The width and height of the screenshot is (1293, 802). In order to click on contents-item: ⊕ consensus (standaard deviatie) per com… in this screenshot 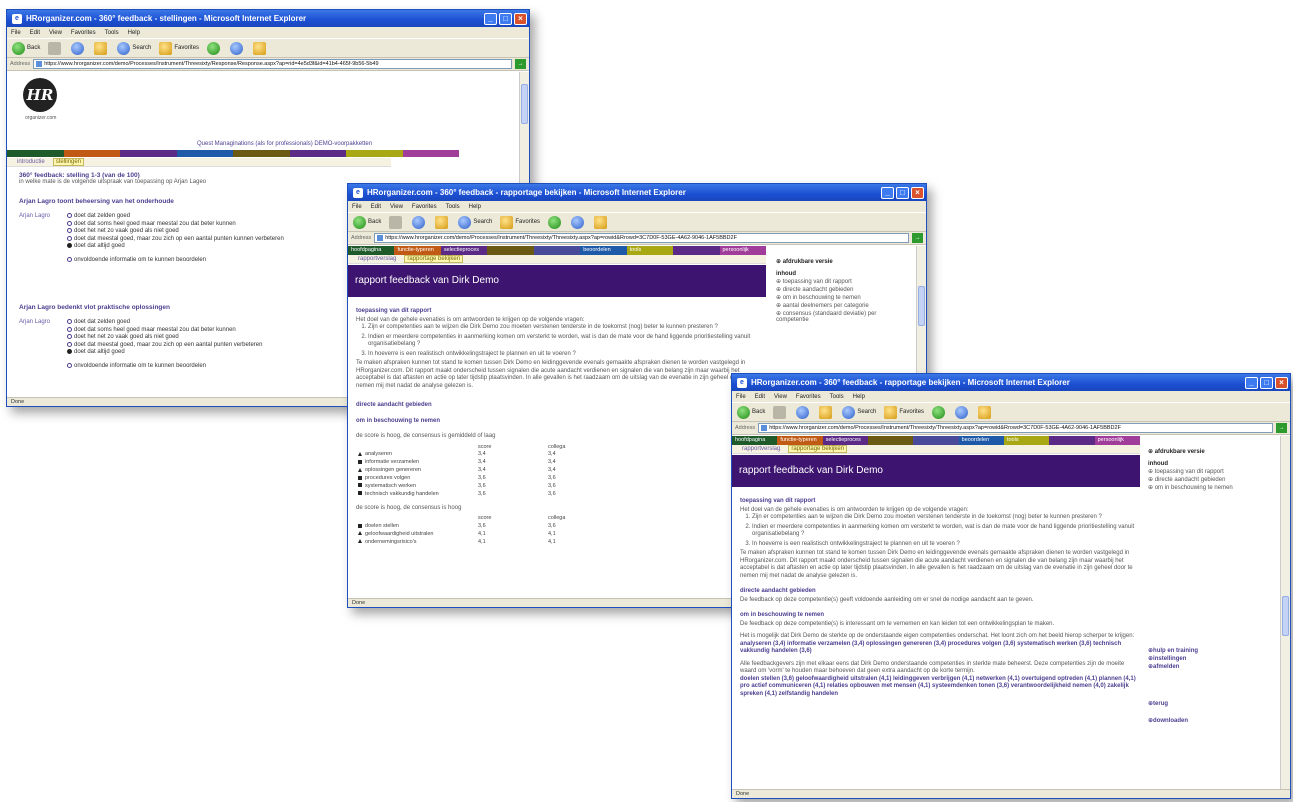, I will do `click(841, 316)`.